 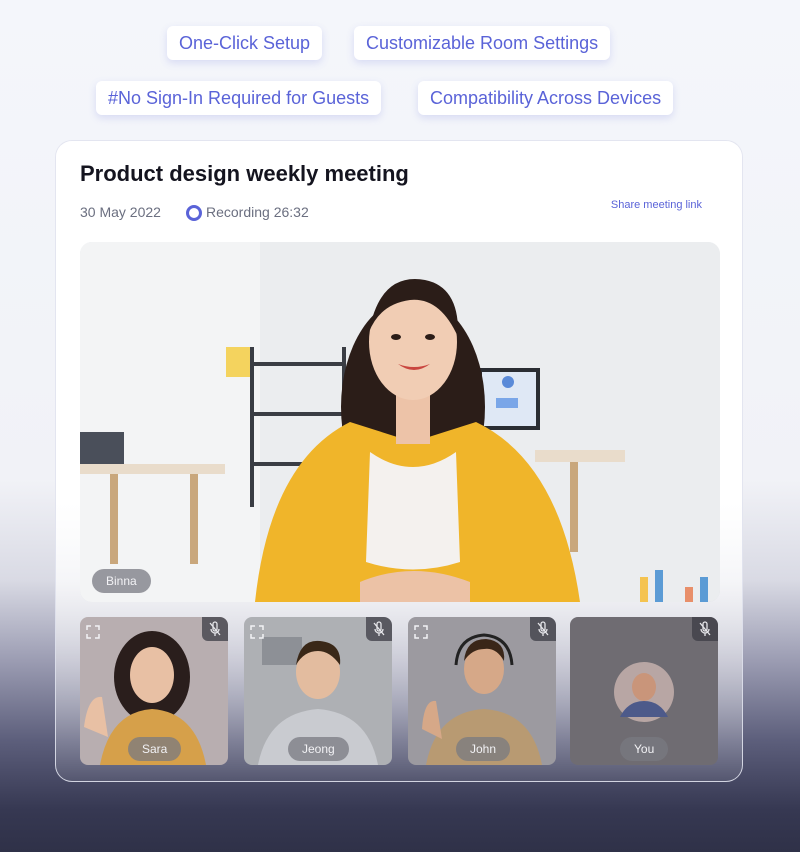 I want to click on feature-chip-room-settings: Customizable Room Settings, so click(x=482, y=43).